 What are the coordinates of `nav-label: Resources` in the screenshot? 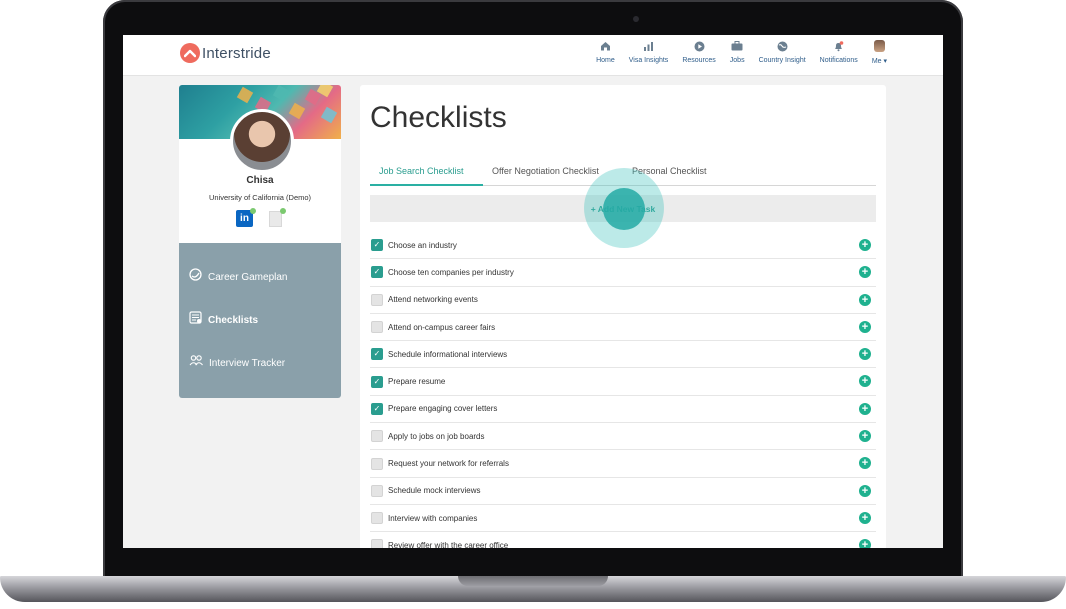 It's located at (699, 60).